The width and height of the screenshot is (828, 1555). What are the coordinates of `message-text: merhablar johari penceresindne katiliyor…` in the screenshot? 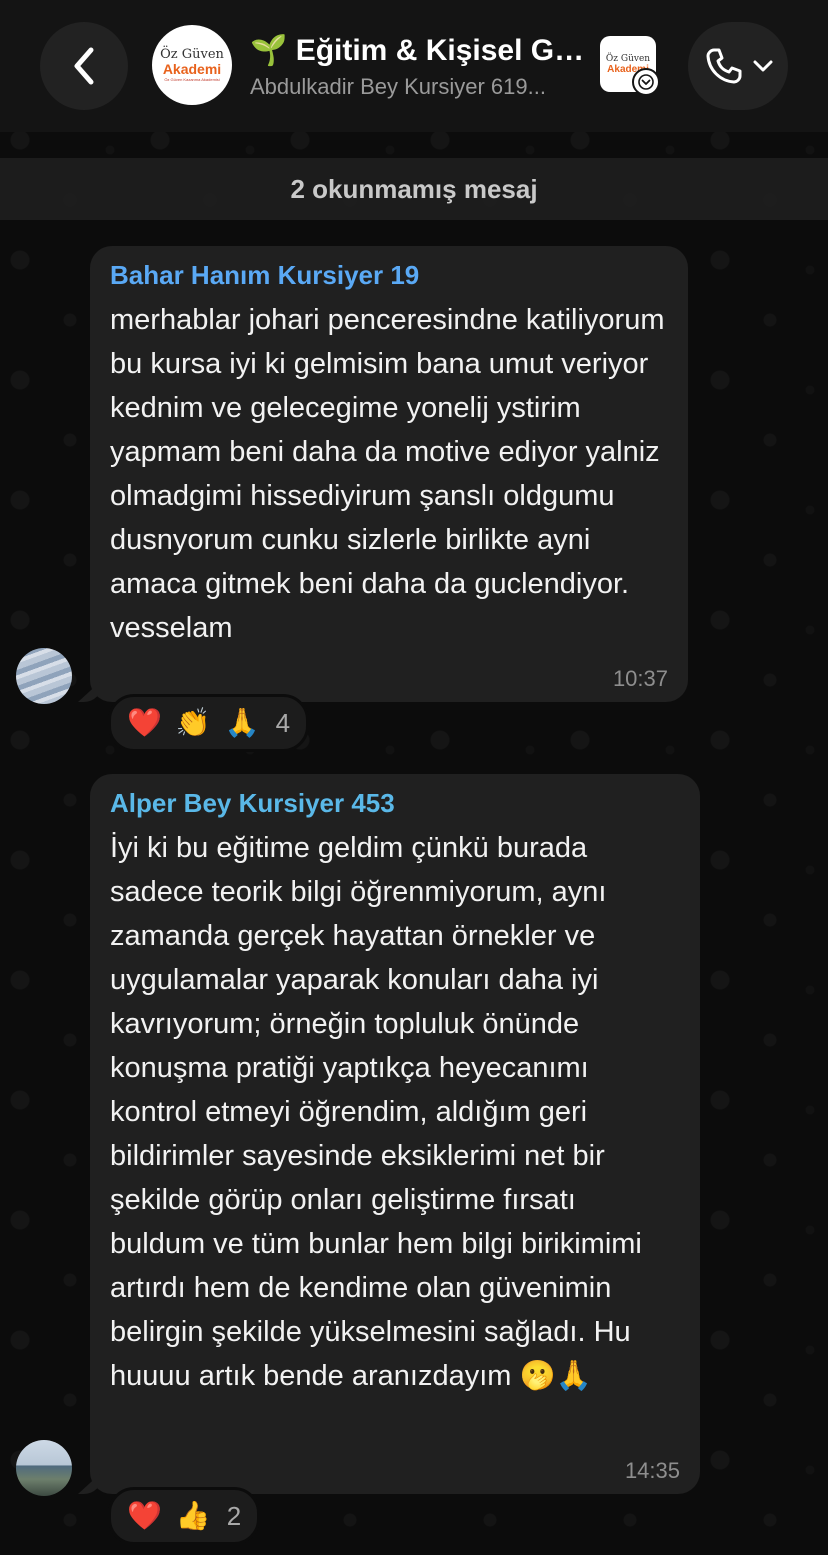 It's located at (387, 474).